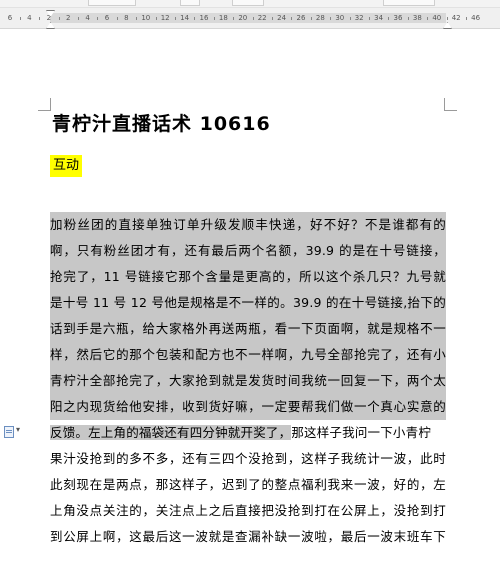  I want to click on ruler-number: 10, so click(146, 18).